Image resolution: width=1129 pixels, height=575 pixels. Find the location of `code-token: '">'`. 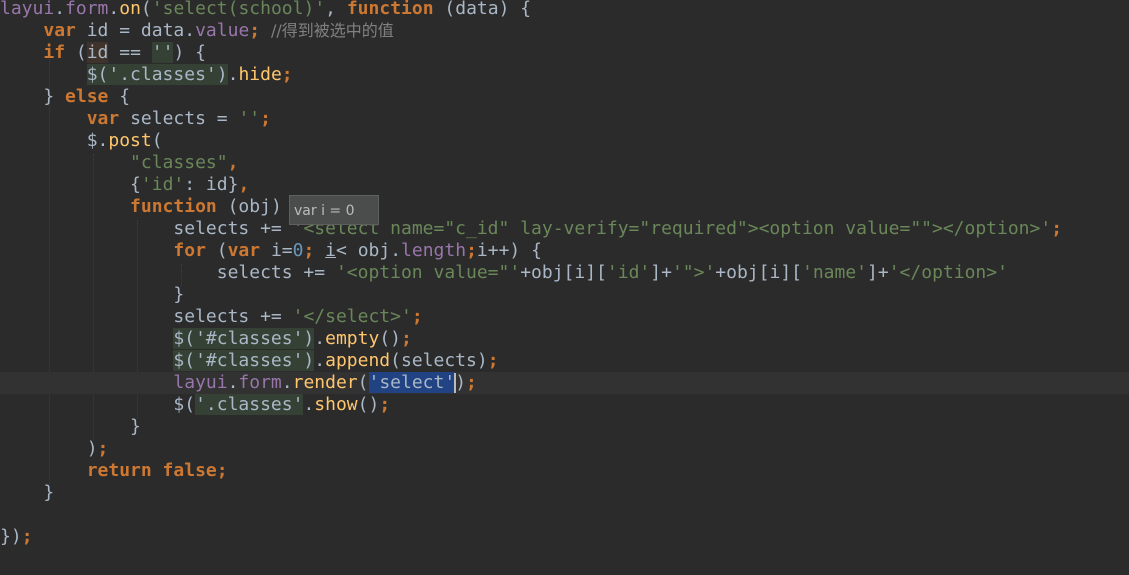

code-token: '">' is located at coordinates (693, 272).